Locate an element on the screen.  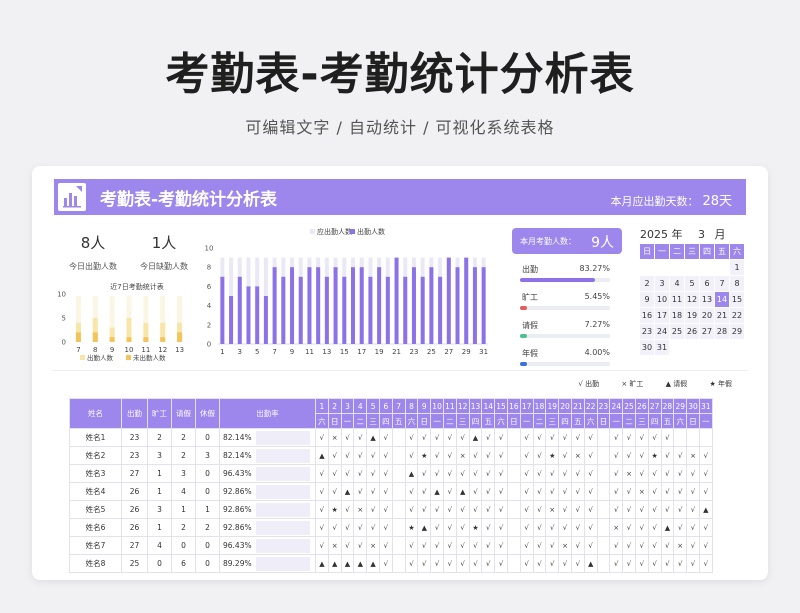
cell-name: 姓名1 is located at coordinates (95, 437).